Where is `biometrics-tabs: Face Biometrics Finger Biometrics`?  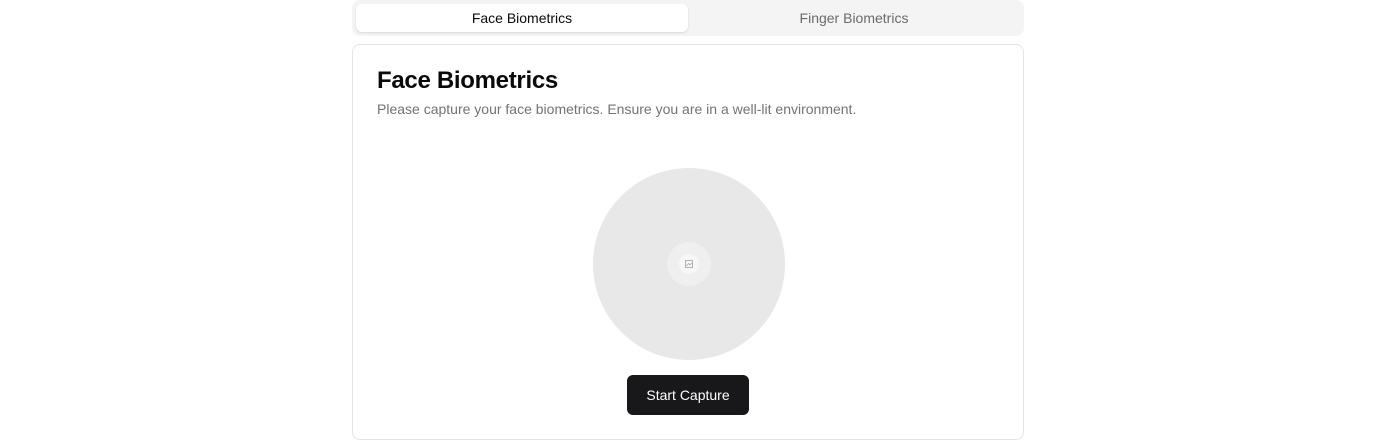 biometrics-tabs: Face Biometrics Finger Biometrics is located at coordinates (688, 18).